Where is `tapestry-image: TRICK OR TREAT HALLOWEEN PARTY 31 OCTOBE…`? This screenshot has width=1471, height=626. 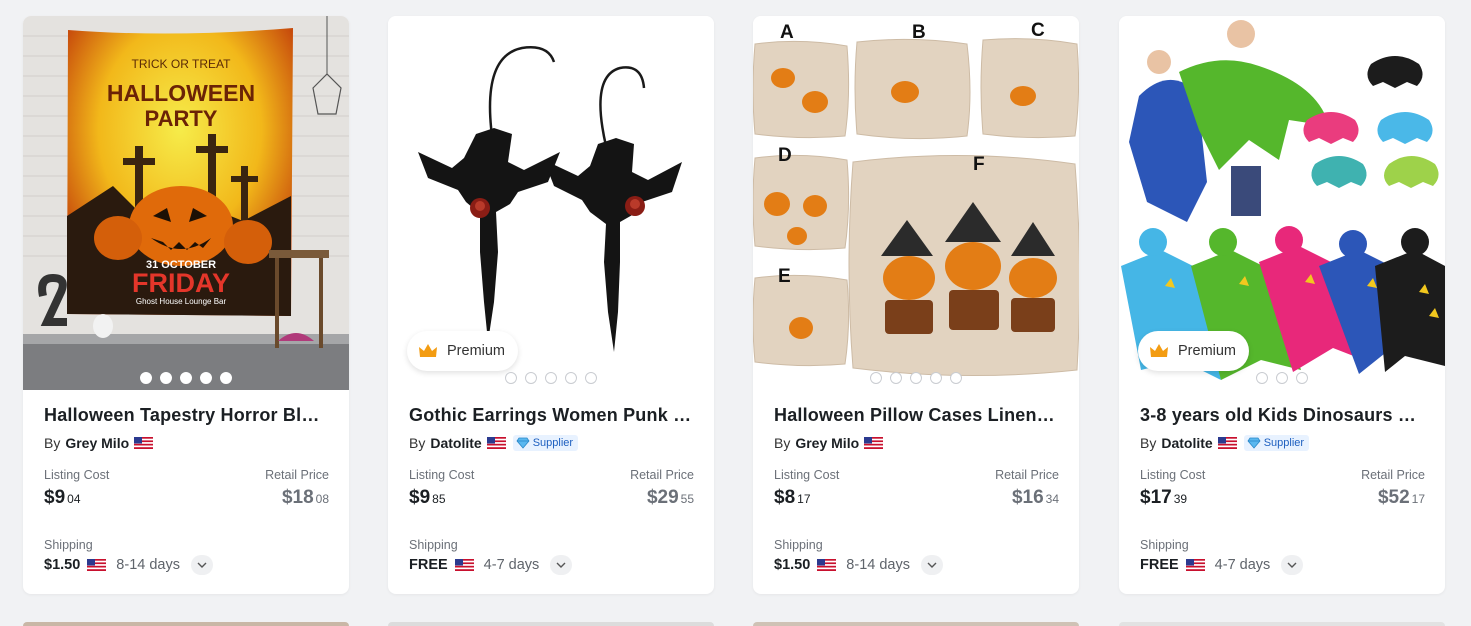 tapestry-image: TRICK OR TREAT HALLOWEEN PARTY 31 OCTOBE… is located at coordinates (186, 203).